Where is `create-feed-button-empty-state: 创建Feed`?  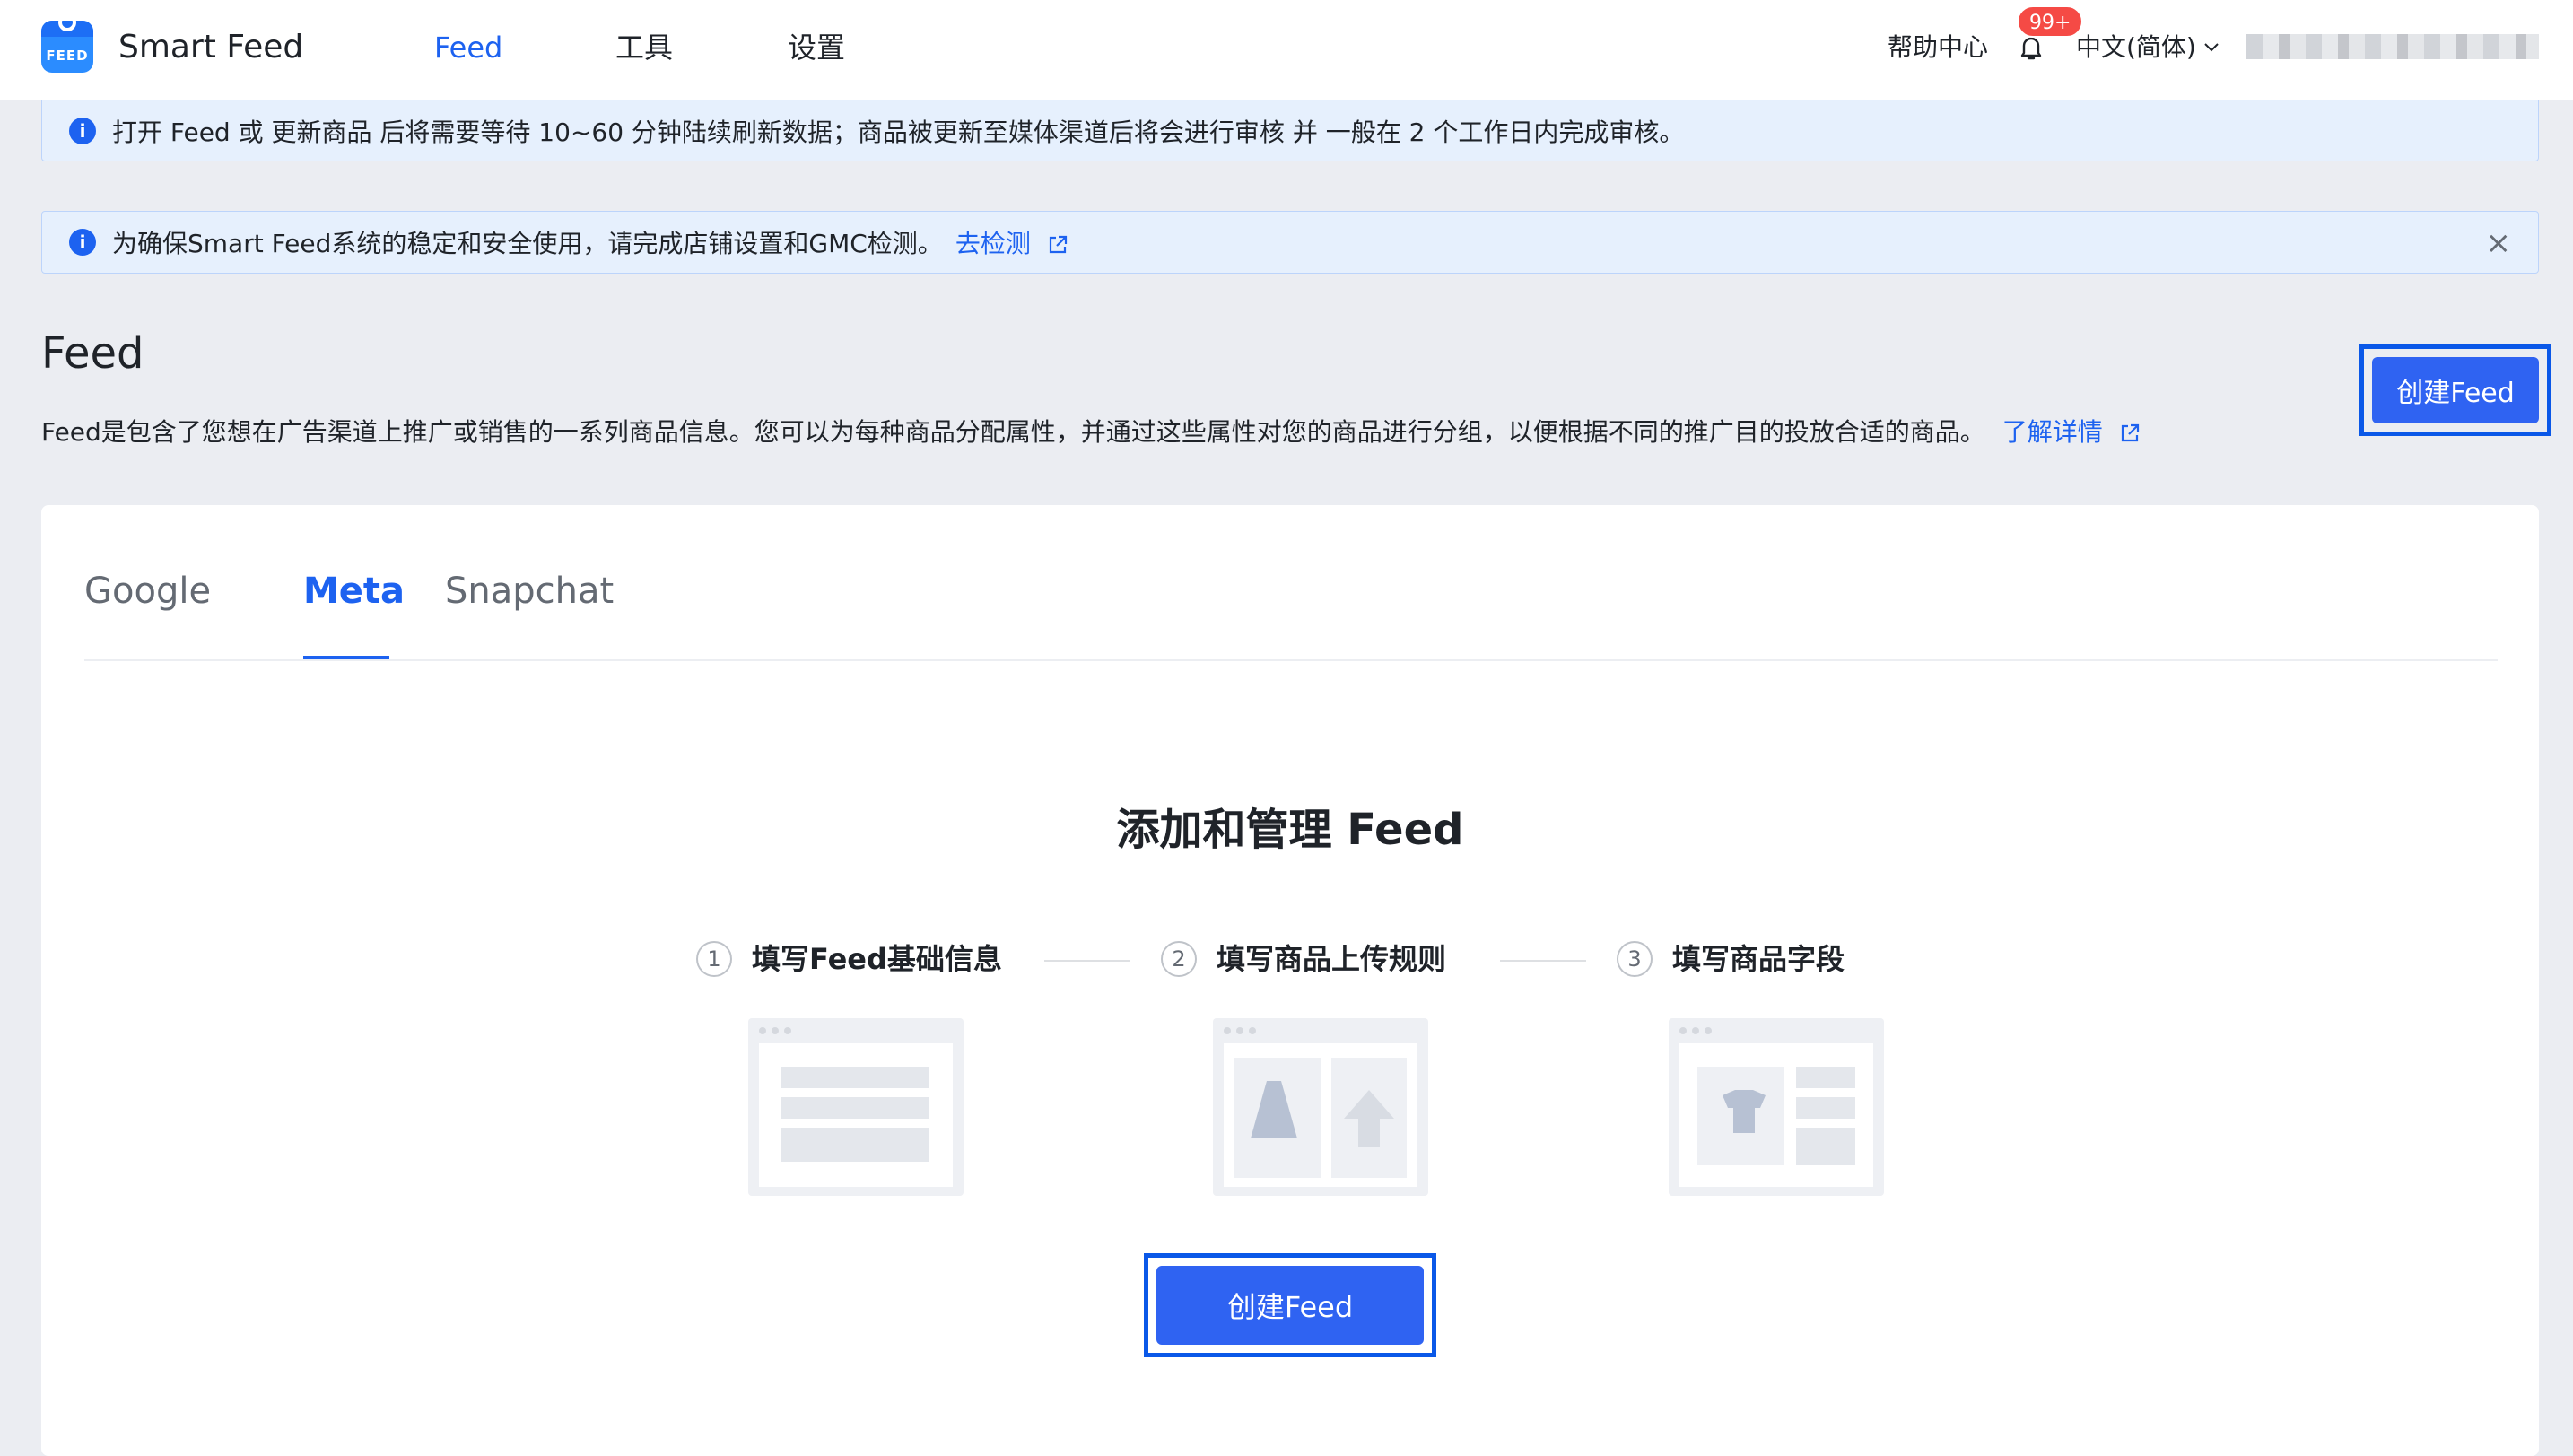
create-feed-button-empty-state: 创建Feed is located at coordinates (1290, 1305).